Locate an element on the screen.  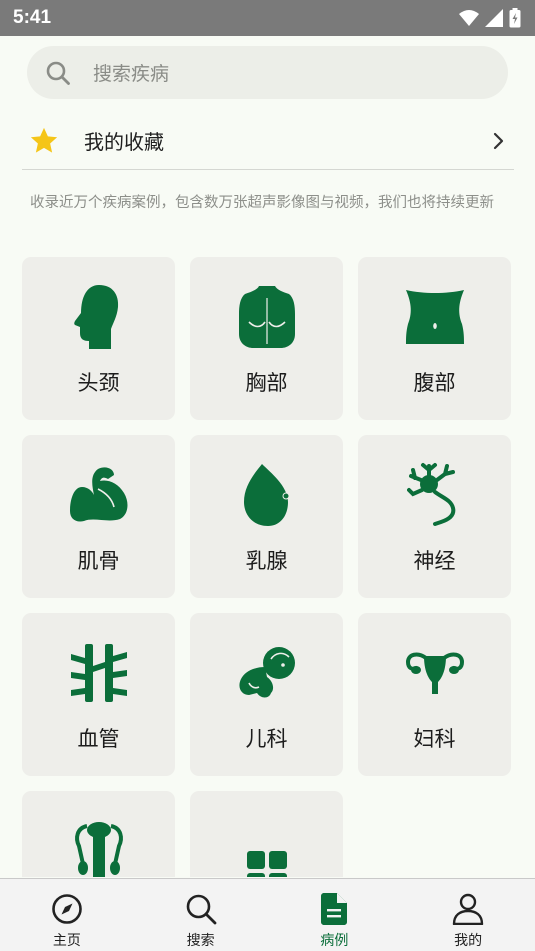
favorites-row: 我的收藏 is located at coordinates (268, 141).